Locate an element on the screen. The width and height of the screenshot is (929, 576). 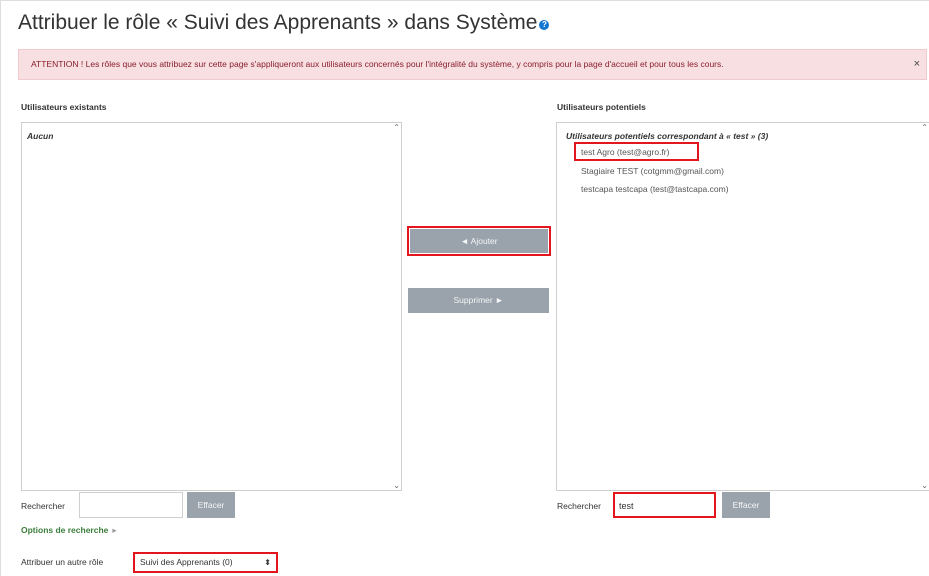
potential-search-input: test is located at coordinates (664, 505).